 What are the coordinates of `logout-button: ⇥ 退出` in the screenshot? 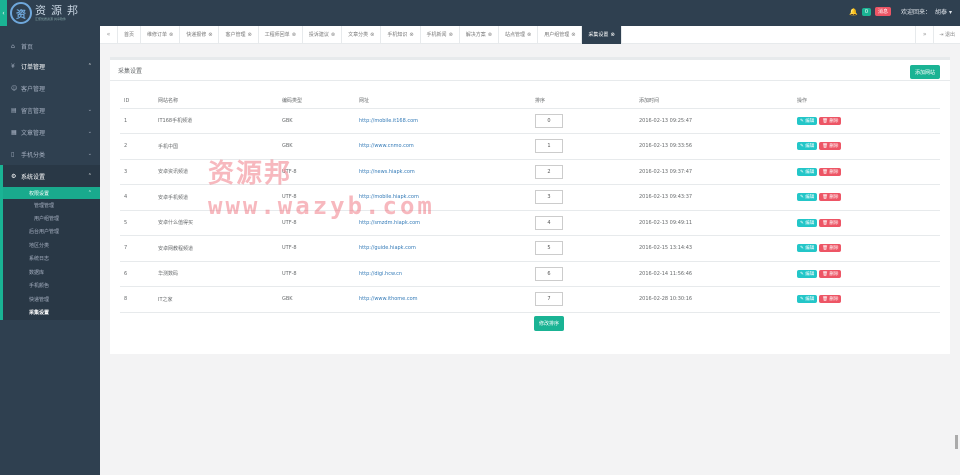 It's located at (946, 34).